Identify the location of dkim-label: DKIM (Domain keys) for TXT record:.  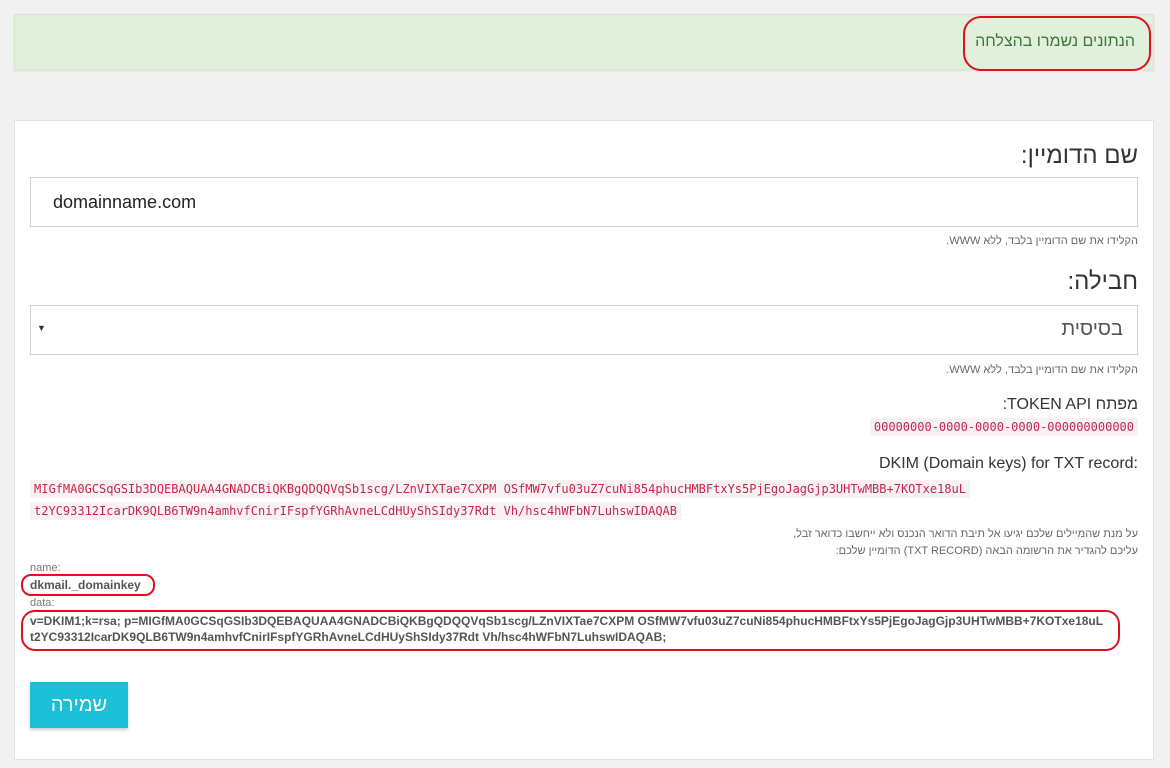
(1008, 463).